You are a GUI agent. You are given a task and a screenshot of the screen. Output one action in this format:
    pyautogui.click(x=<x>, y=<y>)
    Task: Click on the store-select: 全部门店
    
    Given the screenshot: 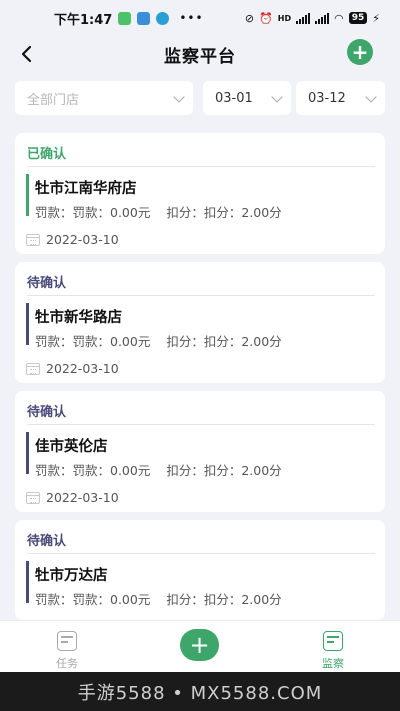 What is the action you would take?
    pyautogui.click(x=104, y=98)
    